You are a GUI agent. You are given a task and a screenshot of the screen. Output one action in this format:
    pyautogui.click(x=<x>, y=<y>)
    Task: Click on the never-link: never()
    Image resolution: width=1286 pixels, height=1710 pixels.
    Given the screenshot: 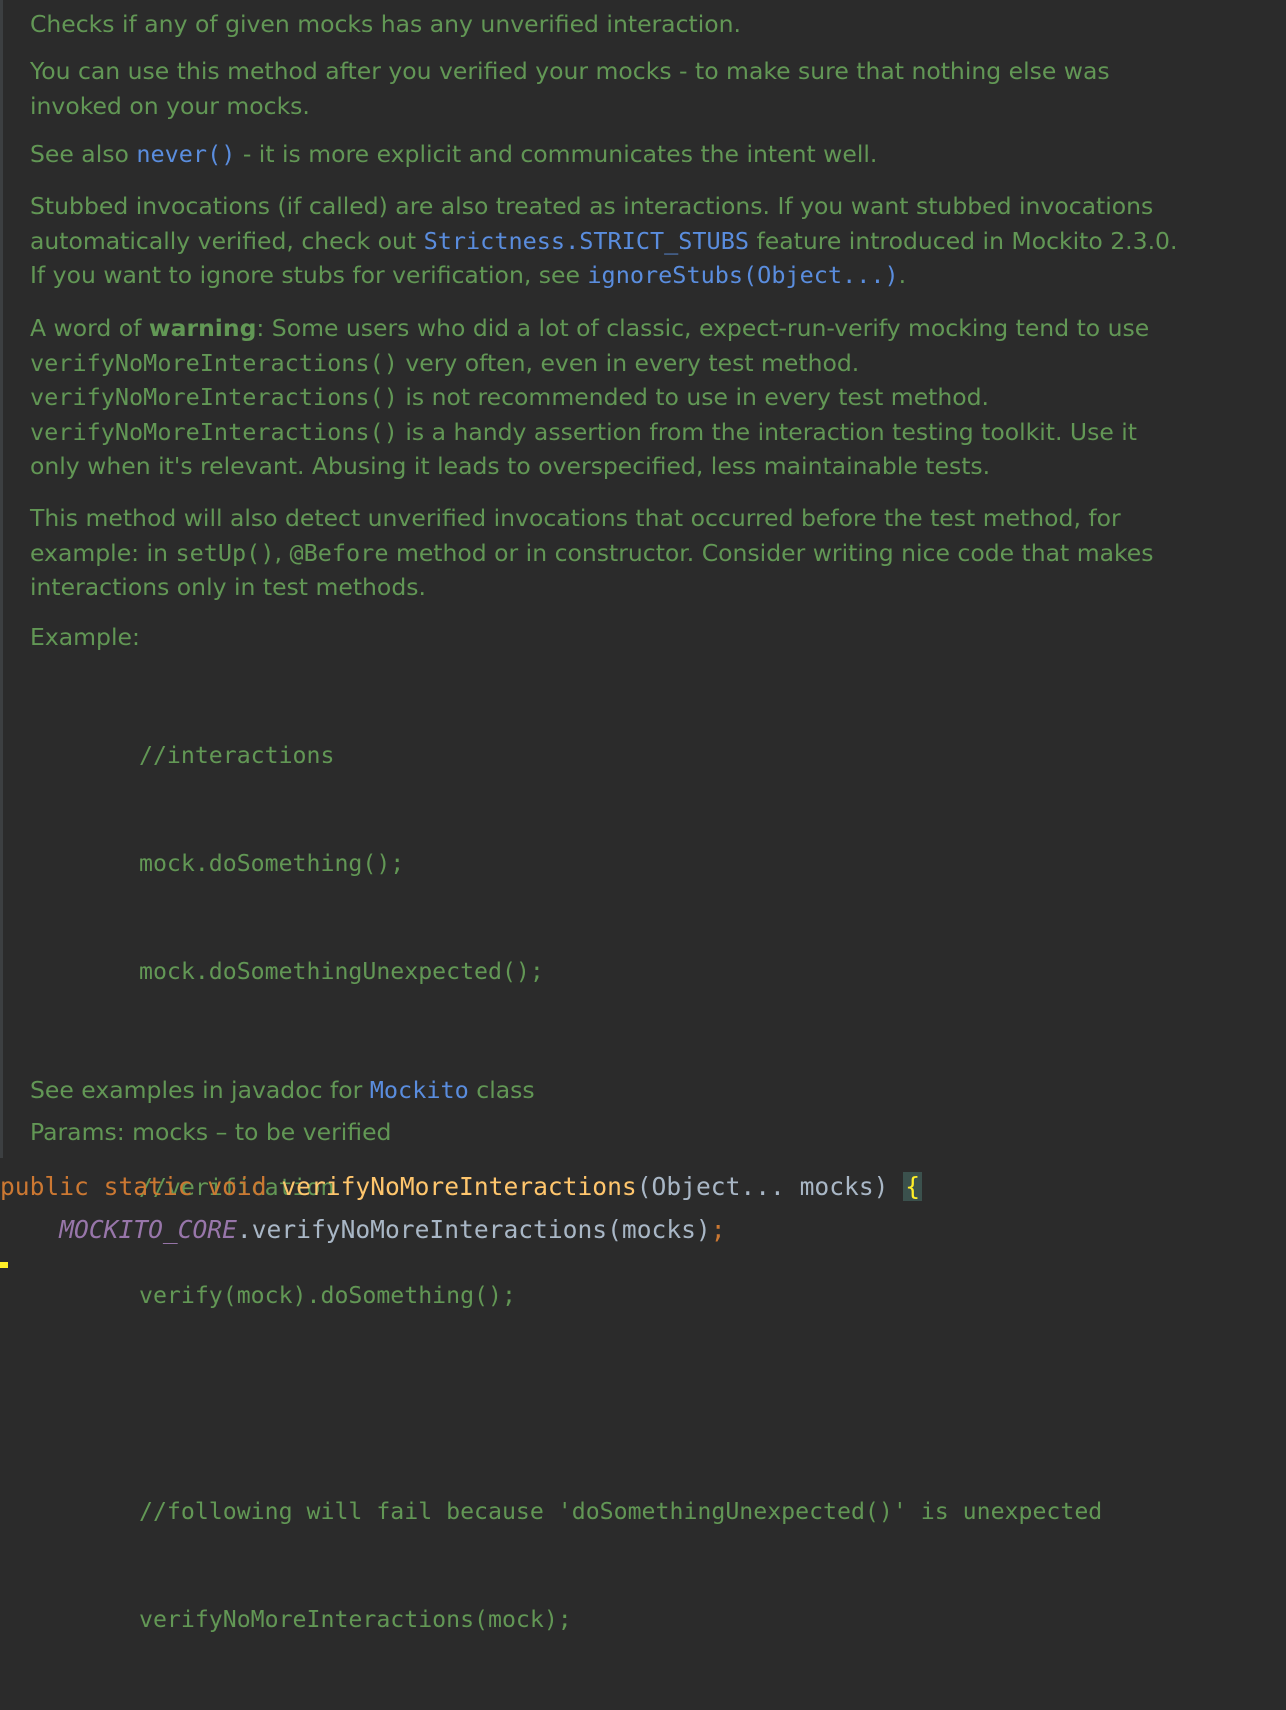 What is the action you would take?
    pyautogui.click(x=185, y=154)
    